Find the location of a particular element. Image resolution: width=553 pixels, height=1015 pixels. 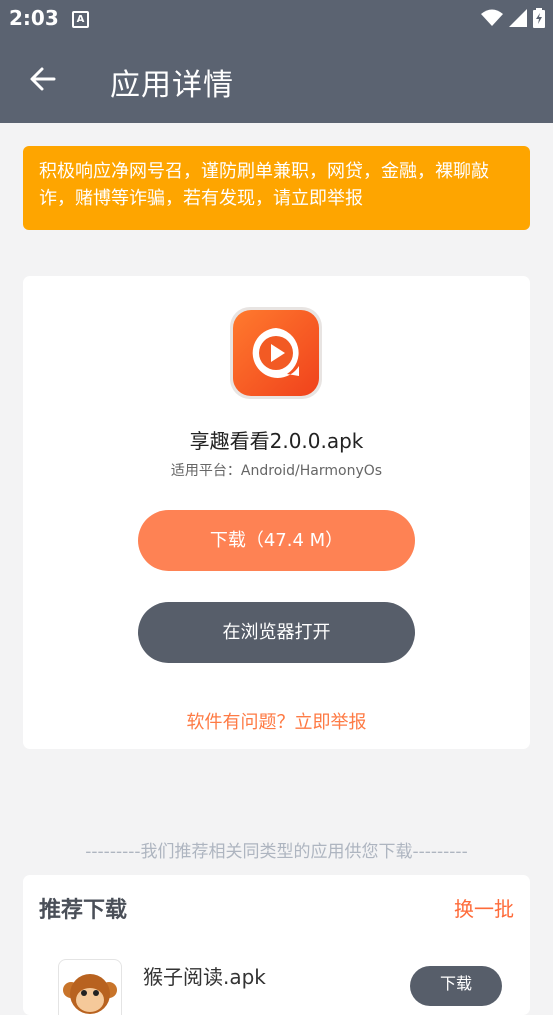

app-icon is located at coordinates (276, 353).